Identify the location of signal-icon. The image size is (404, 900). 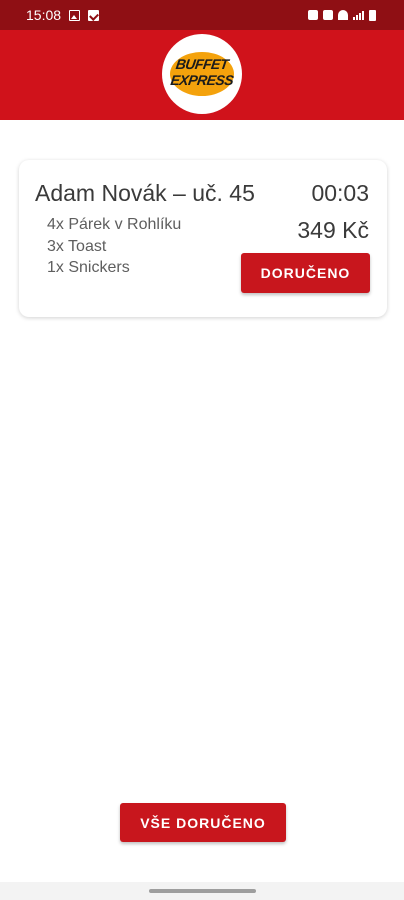
(358, 15).